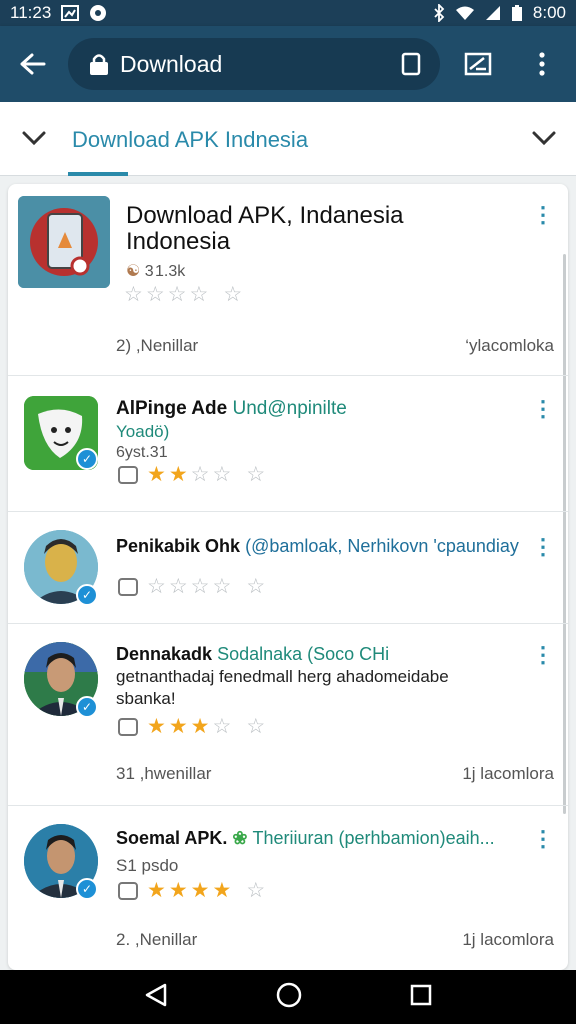 This screenshot has height=1024, width=576. Describe the element at coordinates (178, 242) in the screenshot. I see `item-title-line2: Indonesia` at that location.